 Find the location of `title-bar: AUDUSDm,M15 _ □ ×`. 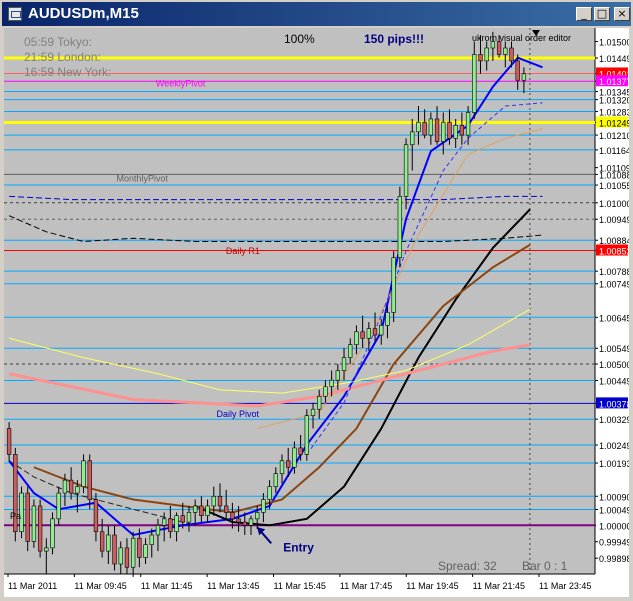

title-bar: AUDUSDm,M15 _ □ × is located at coordinates (316, 14).